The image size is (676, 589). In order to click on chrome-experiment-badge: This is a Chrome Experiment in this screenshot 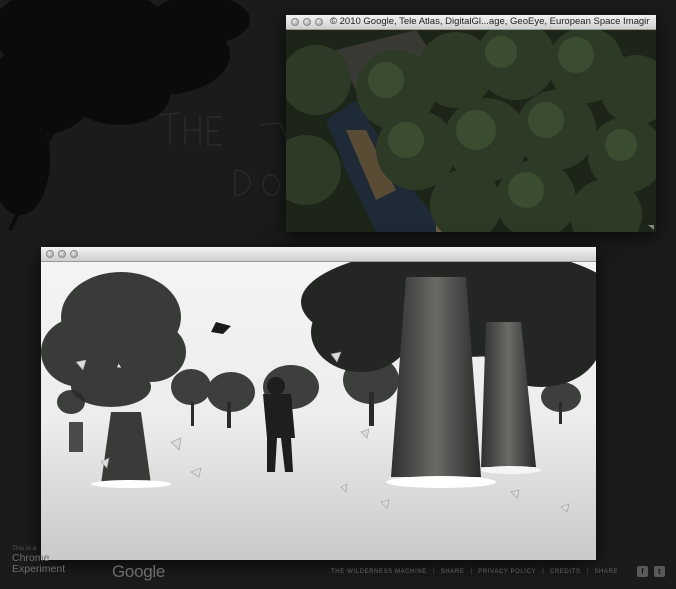, I will do `click(38, 560)`.